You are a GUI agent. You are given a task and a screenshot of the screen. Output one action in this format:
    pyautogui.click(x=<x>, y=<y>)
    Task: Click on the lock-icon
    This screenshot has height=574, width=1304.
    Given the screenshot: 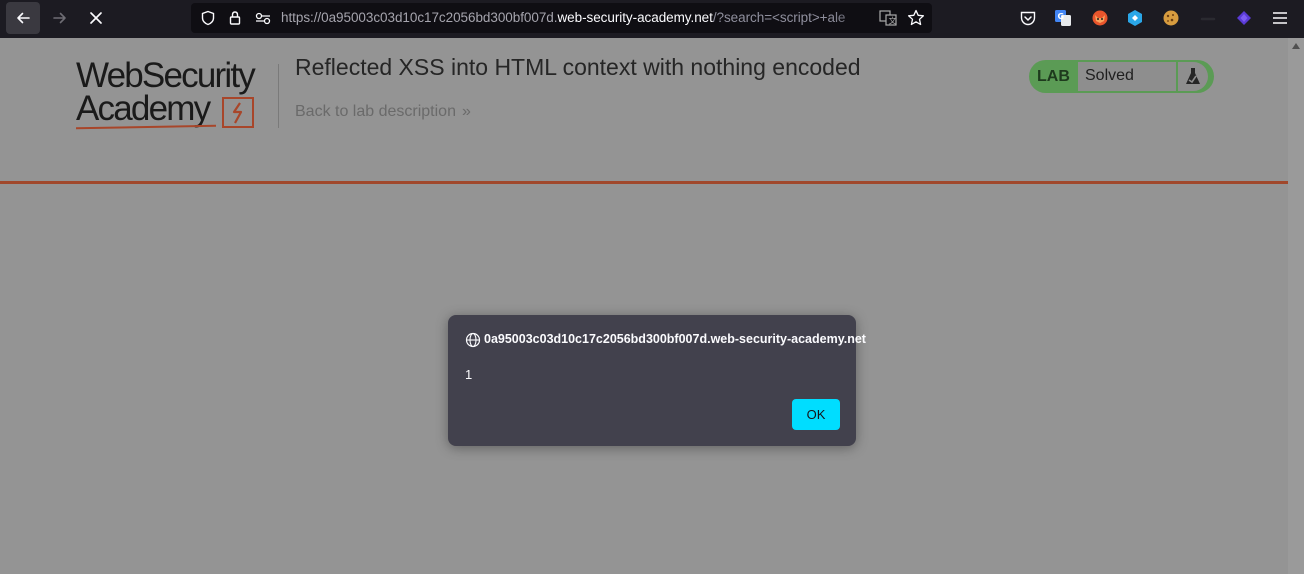 What is the action you would take?
    pyautogui.click(x=235, y=18)
    